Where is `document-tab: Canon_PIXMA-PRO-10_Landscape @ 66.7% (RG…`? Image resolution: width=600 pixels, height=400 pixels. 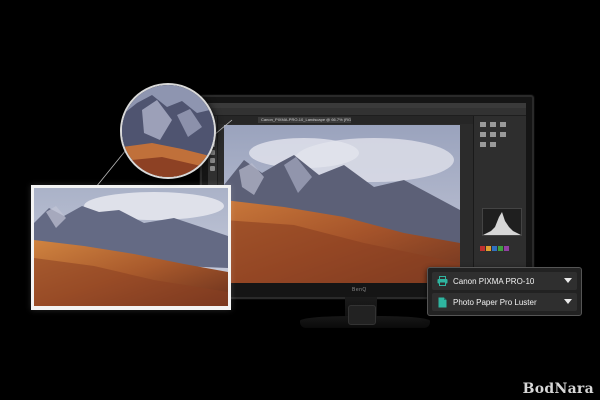 document-tab: Canon_PIXMA-PRO-10_Landscape @ 66.7% (RG… is located at coordinates (304, 120).